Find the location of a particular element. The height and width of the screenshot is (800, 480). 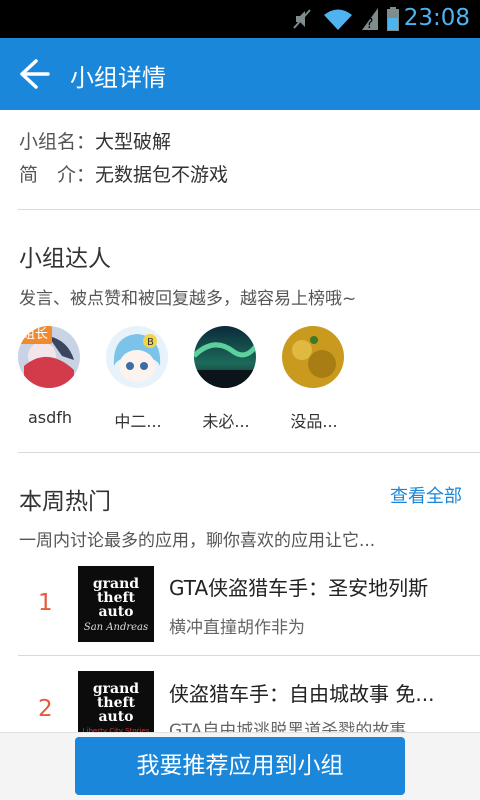

app-name: GTA侠盗猎车手：圣安地列斯 is located at coordinates (299, 588).